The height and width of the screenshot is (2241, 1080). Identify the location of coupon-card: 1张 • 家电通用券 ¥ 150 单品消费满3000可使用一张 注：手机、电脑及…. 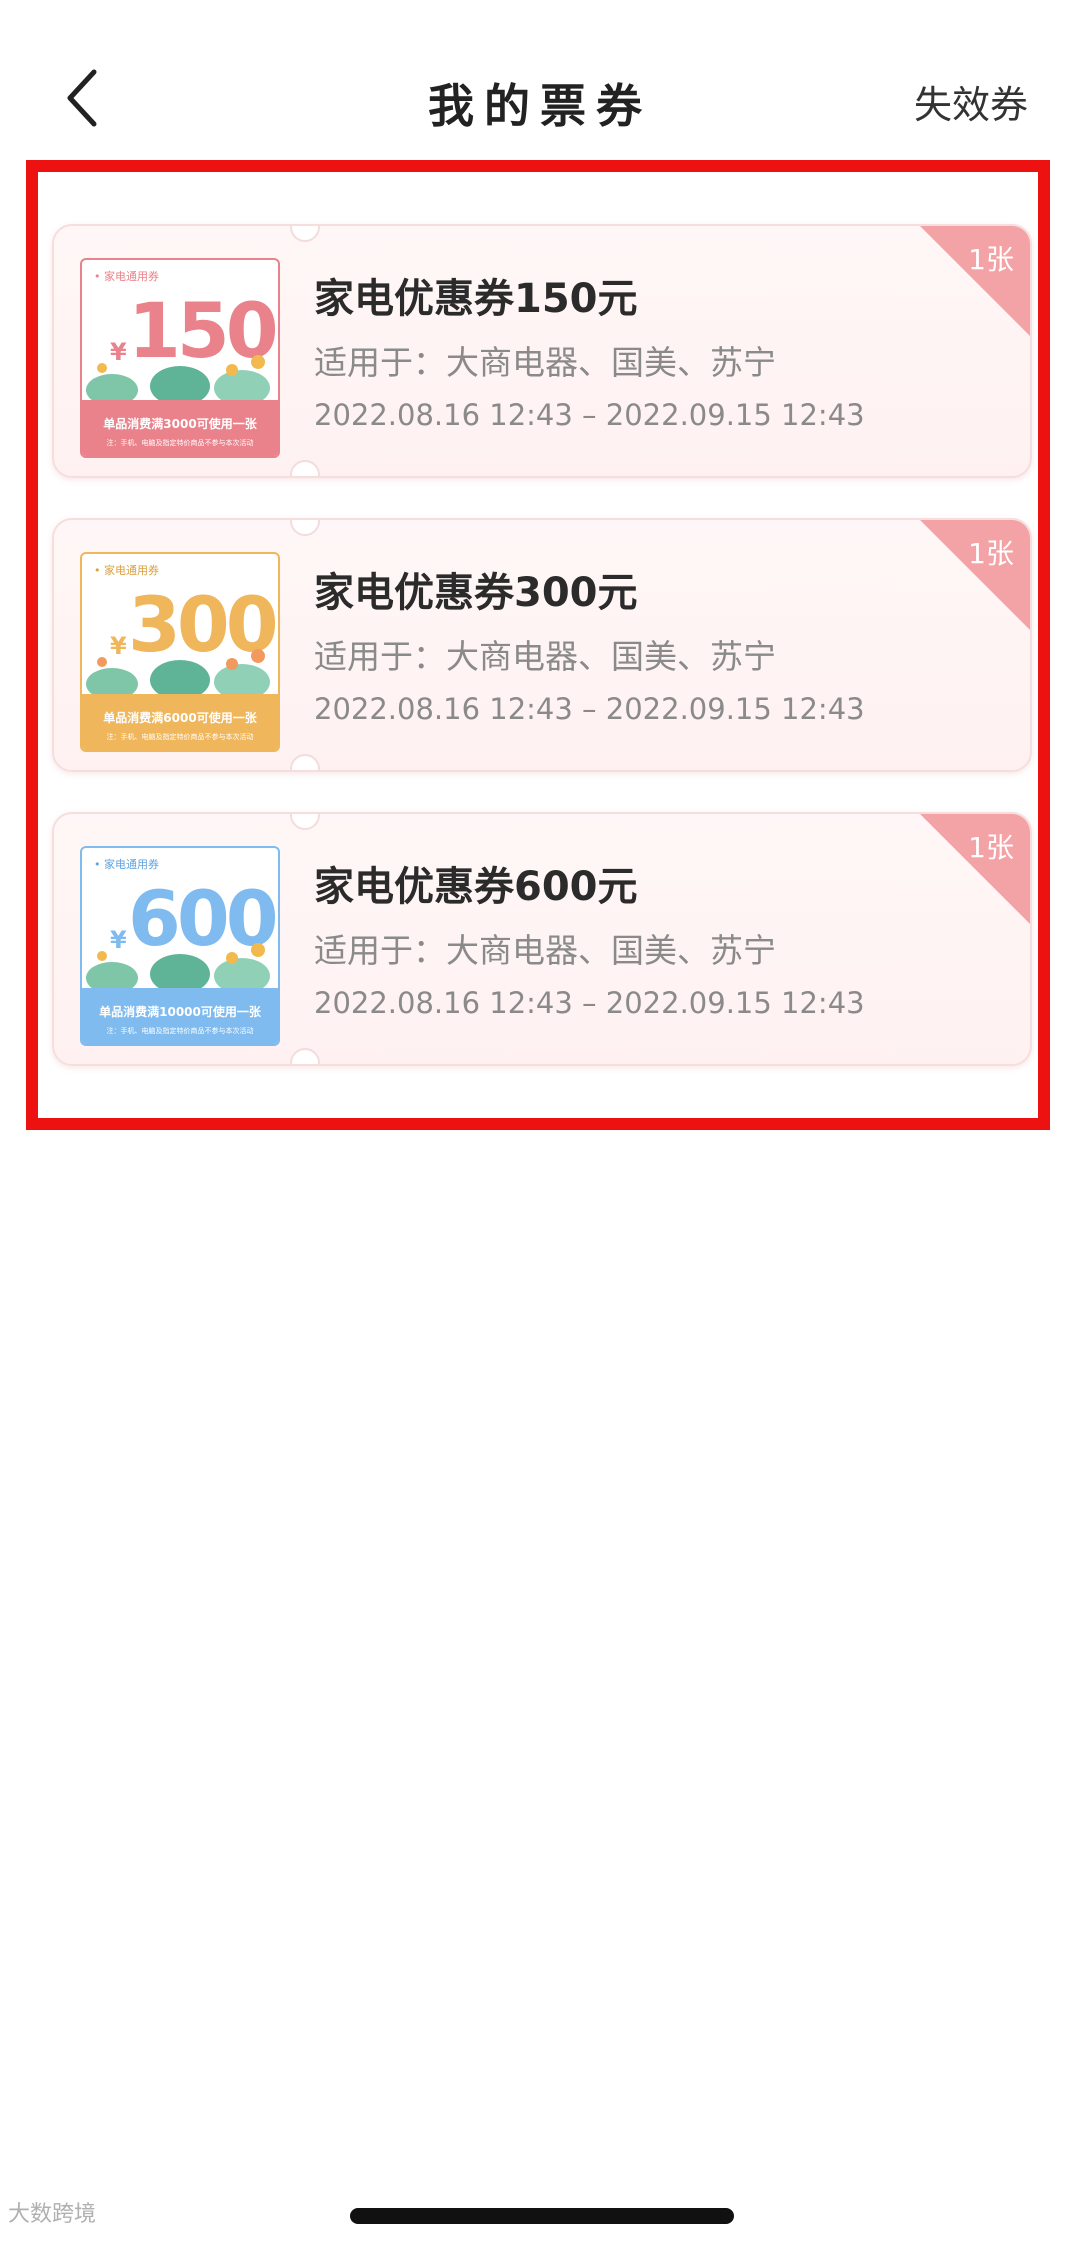
(542, 351).